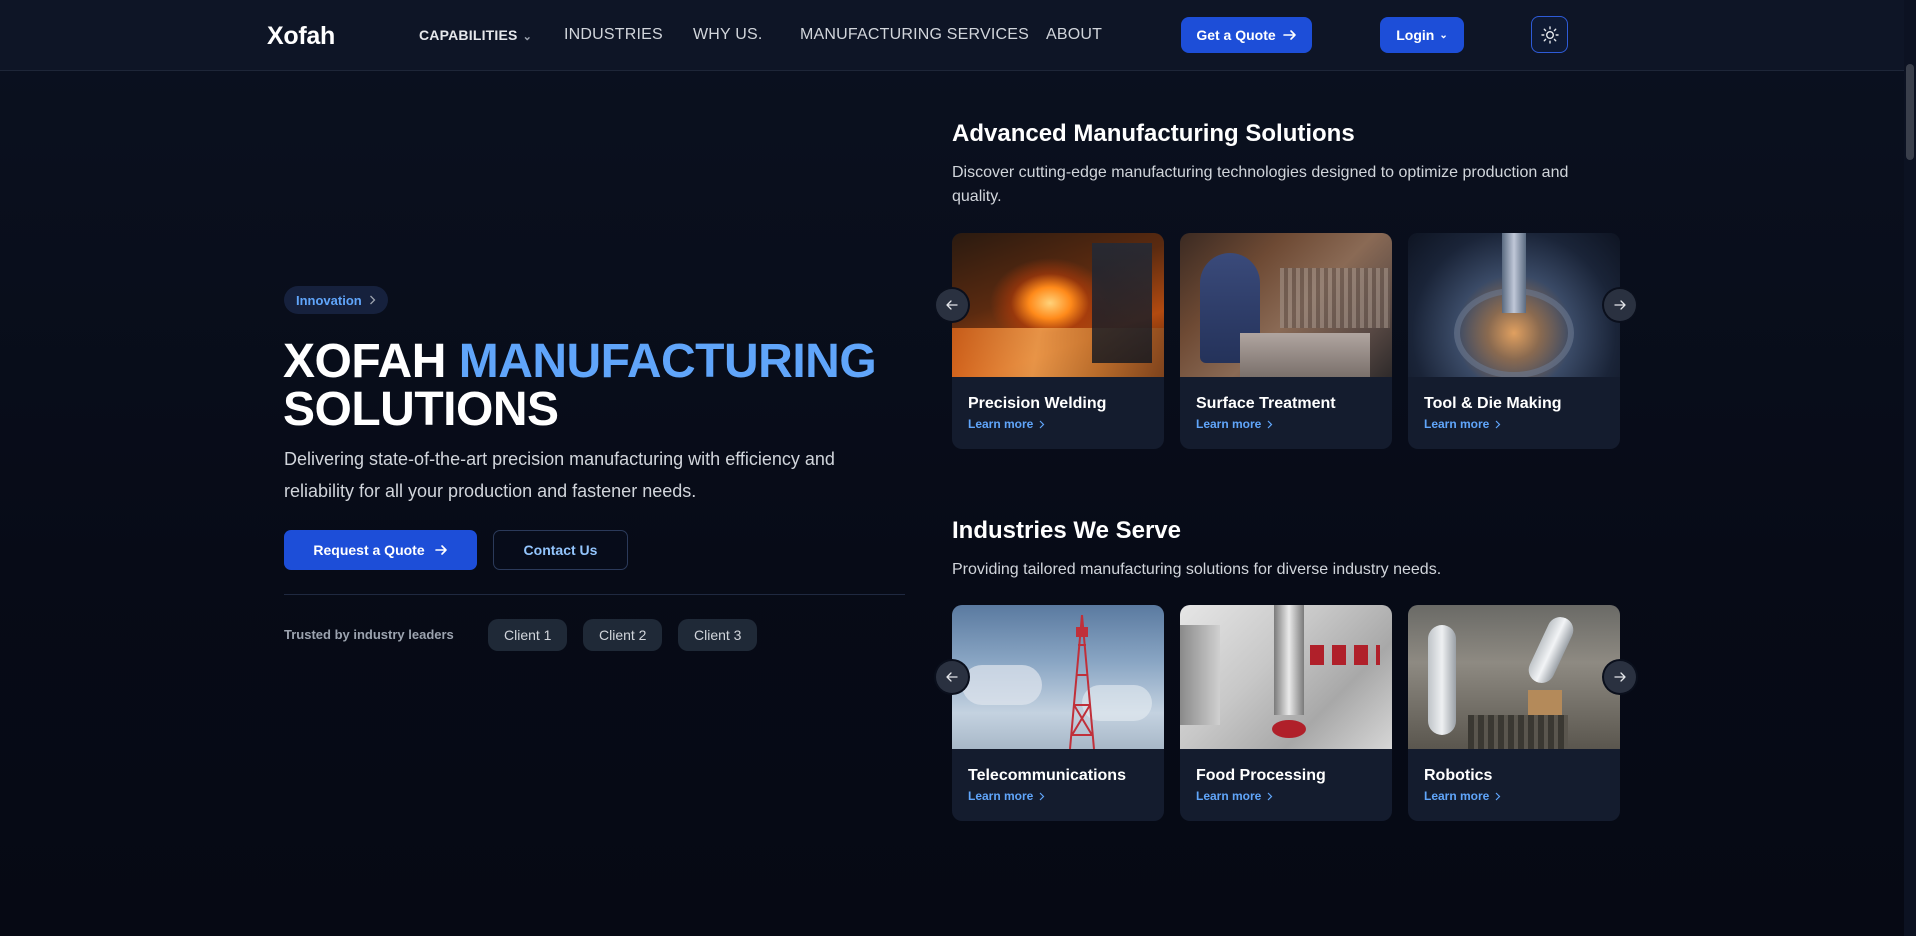  What do you see at coordinates (369, 634) in the screenshot?
I see `trusted-label: Trusted by industry leaders` at bounding box center [369, 634].